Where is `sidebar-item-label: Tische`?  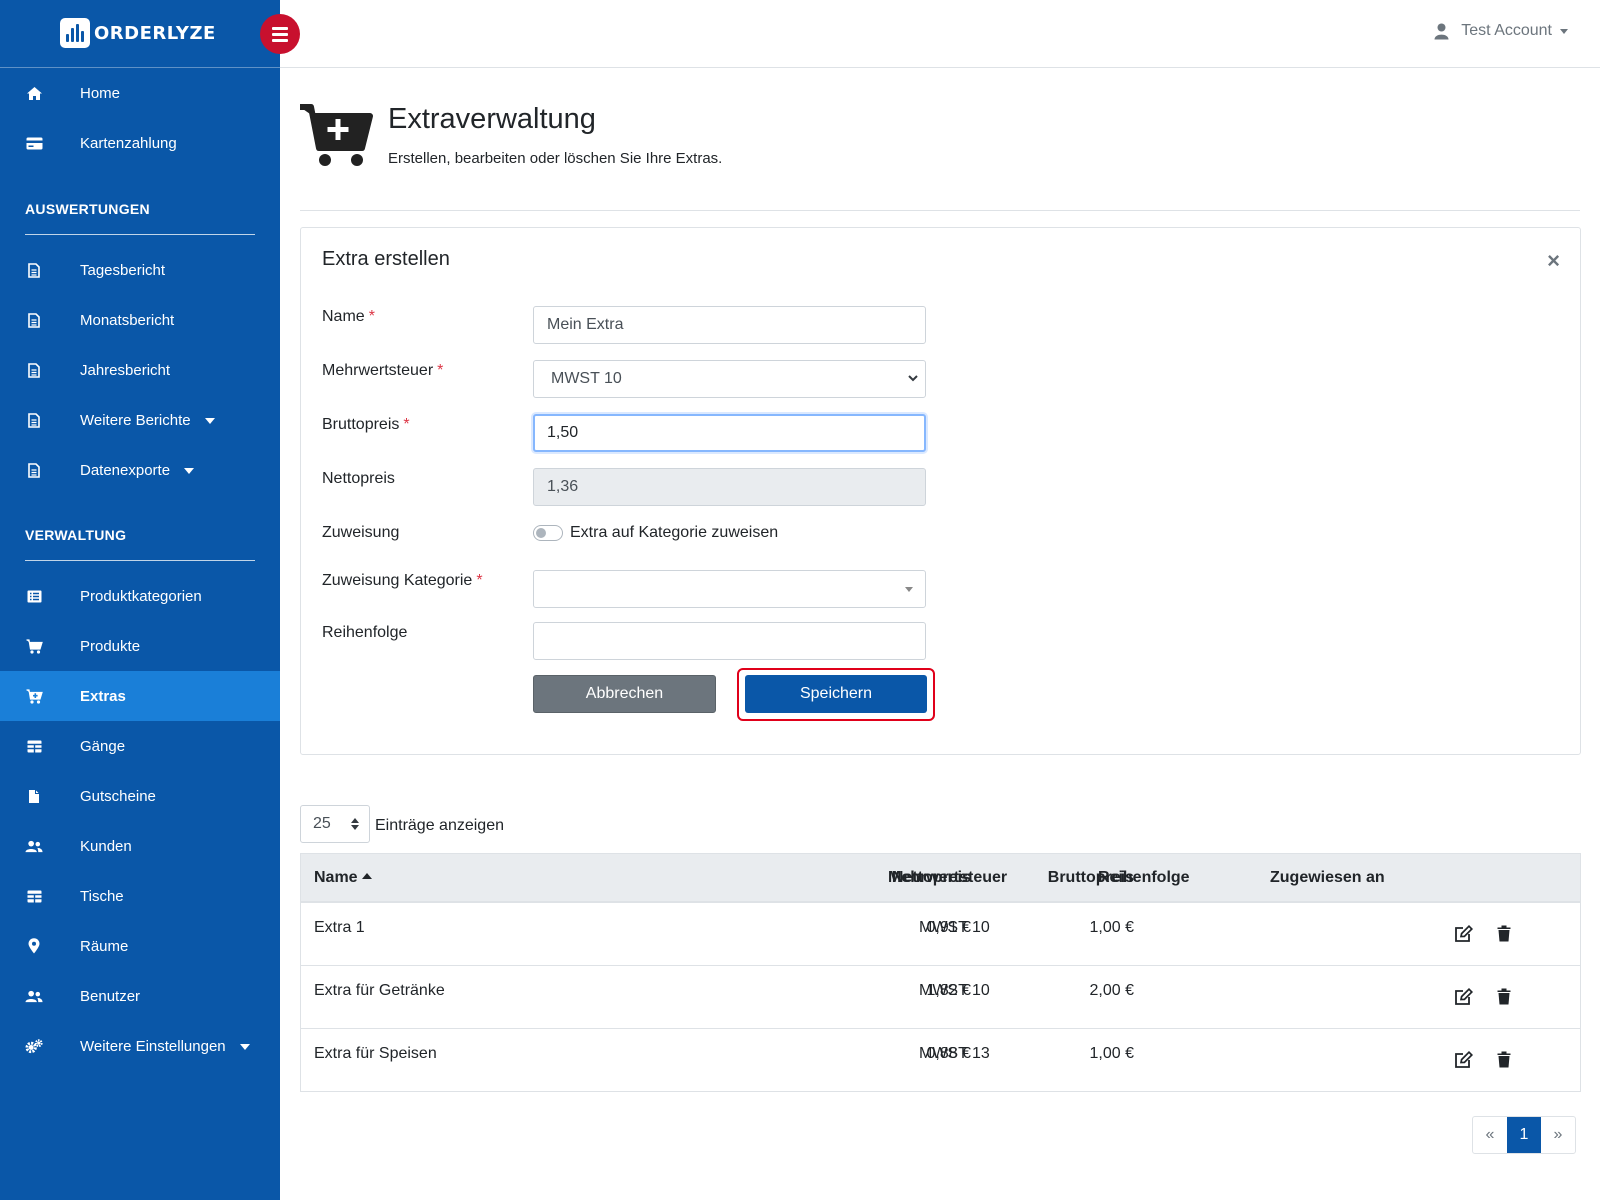 sidebar-item-label: Tische is located at coordinates (102, 896).